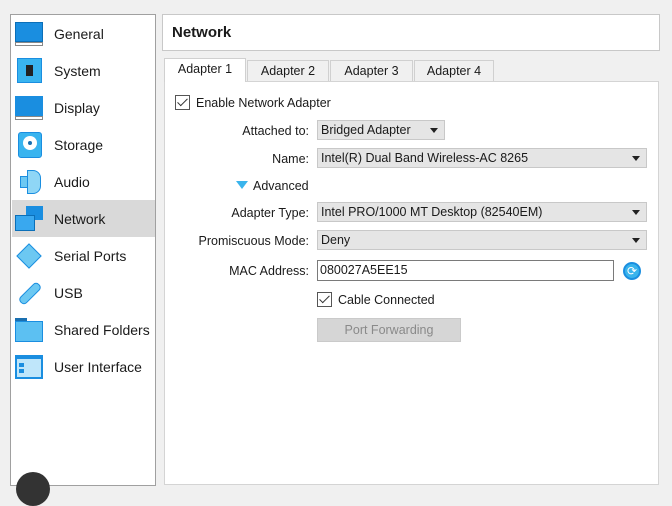 The width and height of the screenshot is (672, 506). Describe the element at coordinates (202, 32) in the screenshot. I see `page-title: Network` at that location.